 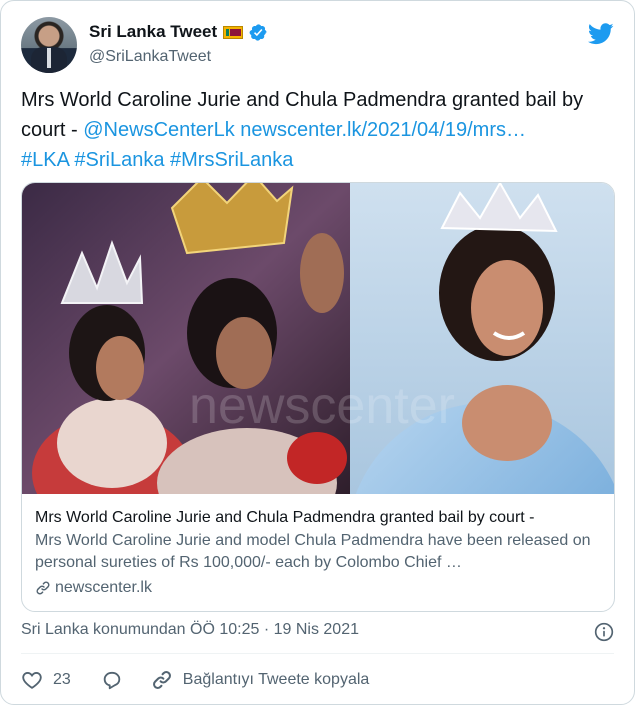 I want to click on info-icon, so click(x=604, y=632).